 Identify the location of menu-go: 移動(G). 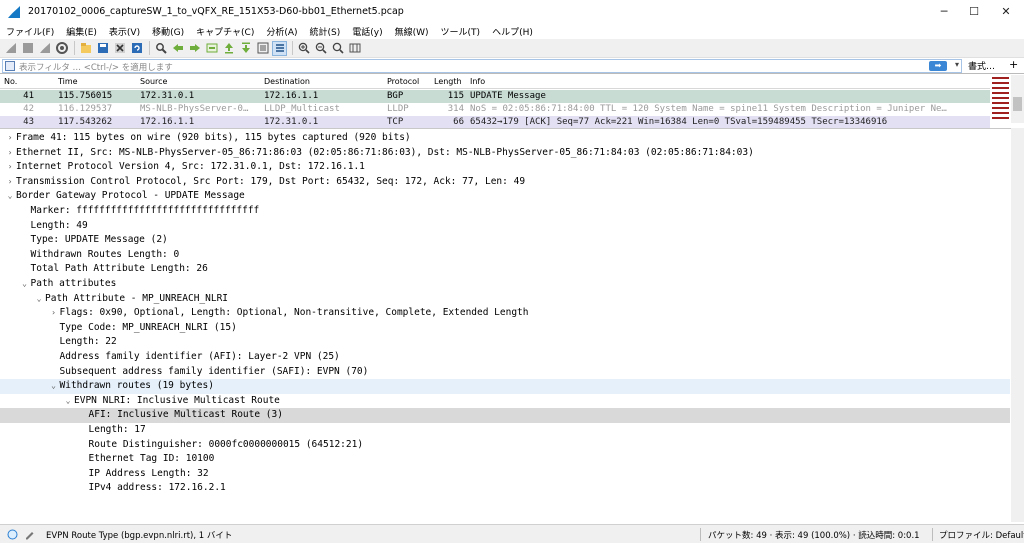
(168, 31).